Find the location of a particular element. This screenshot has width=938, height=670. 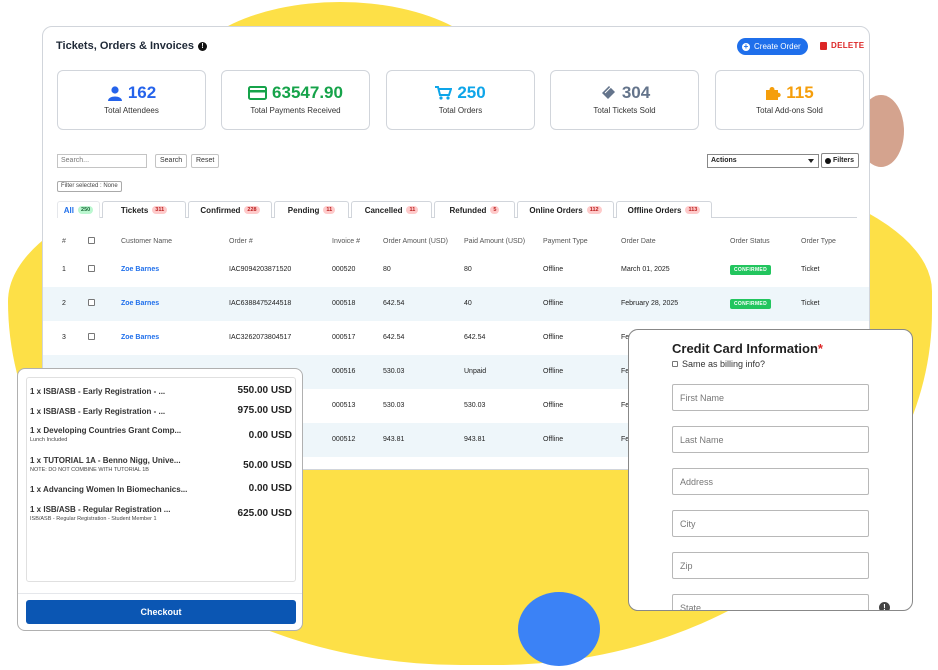

state-field: State is located at coordinates (770, 602).